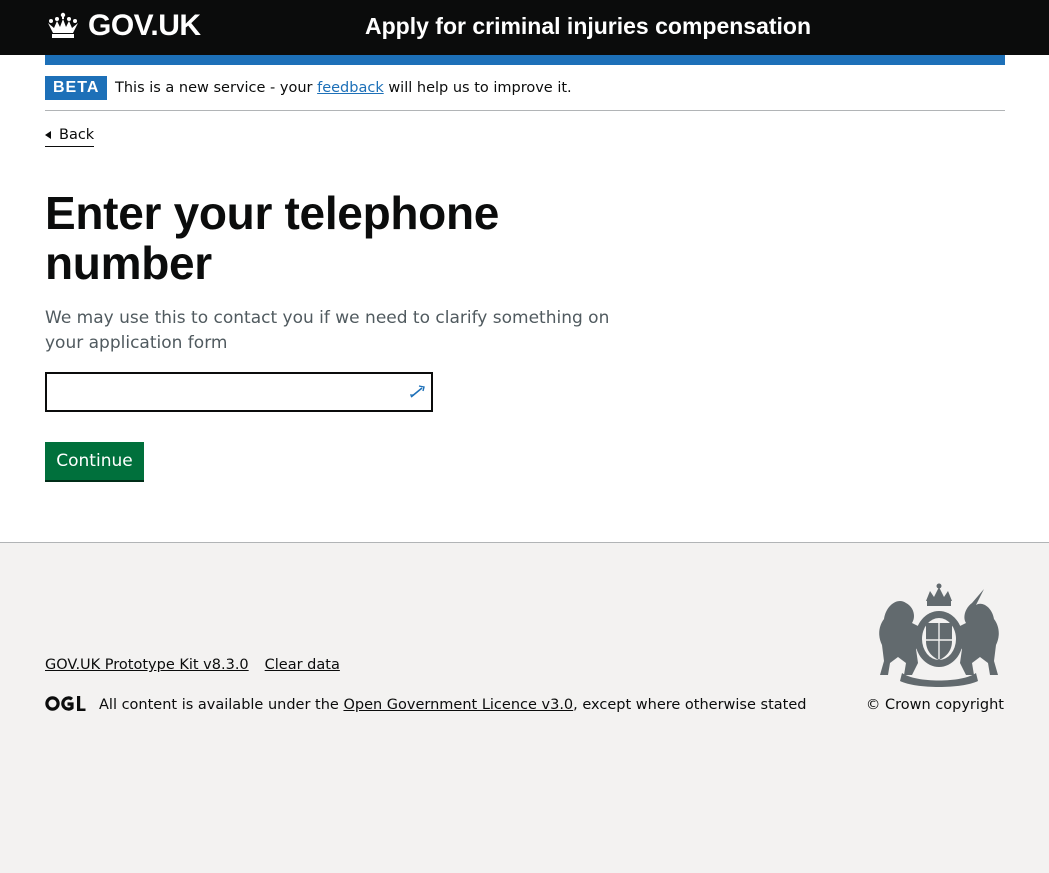  I want to click on licence-text-after: , except where otherwise stated, so click(690, 705).